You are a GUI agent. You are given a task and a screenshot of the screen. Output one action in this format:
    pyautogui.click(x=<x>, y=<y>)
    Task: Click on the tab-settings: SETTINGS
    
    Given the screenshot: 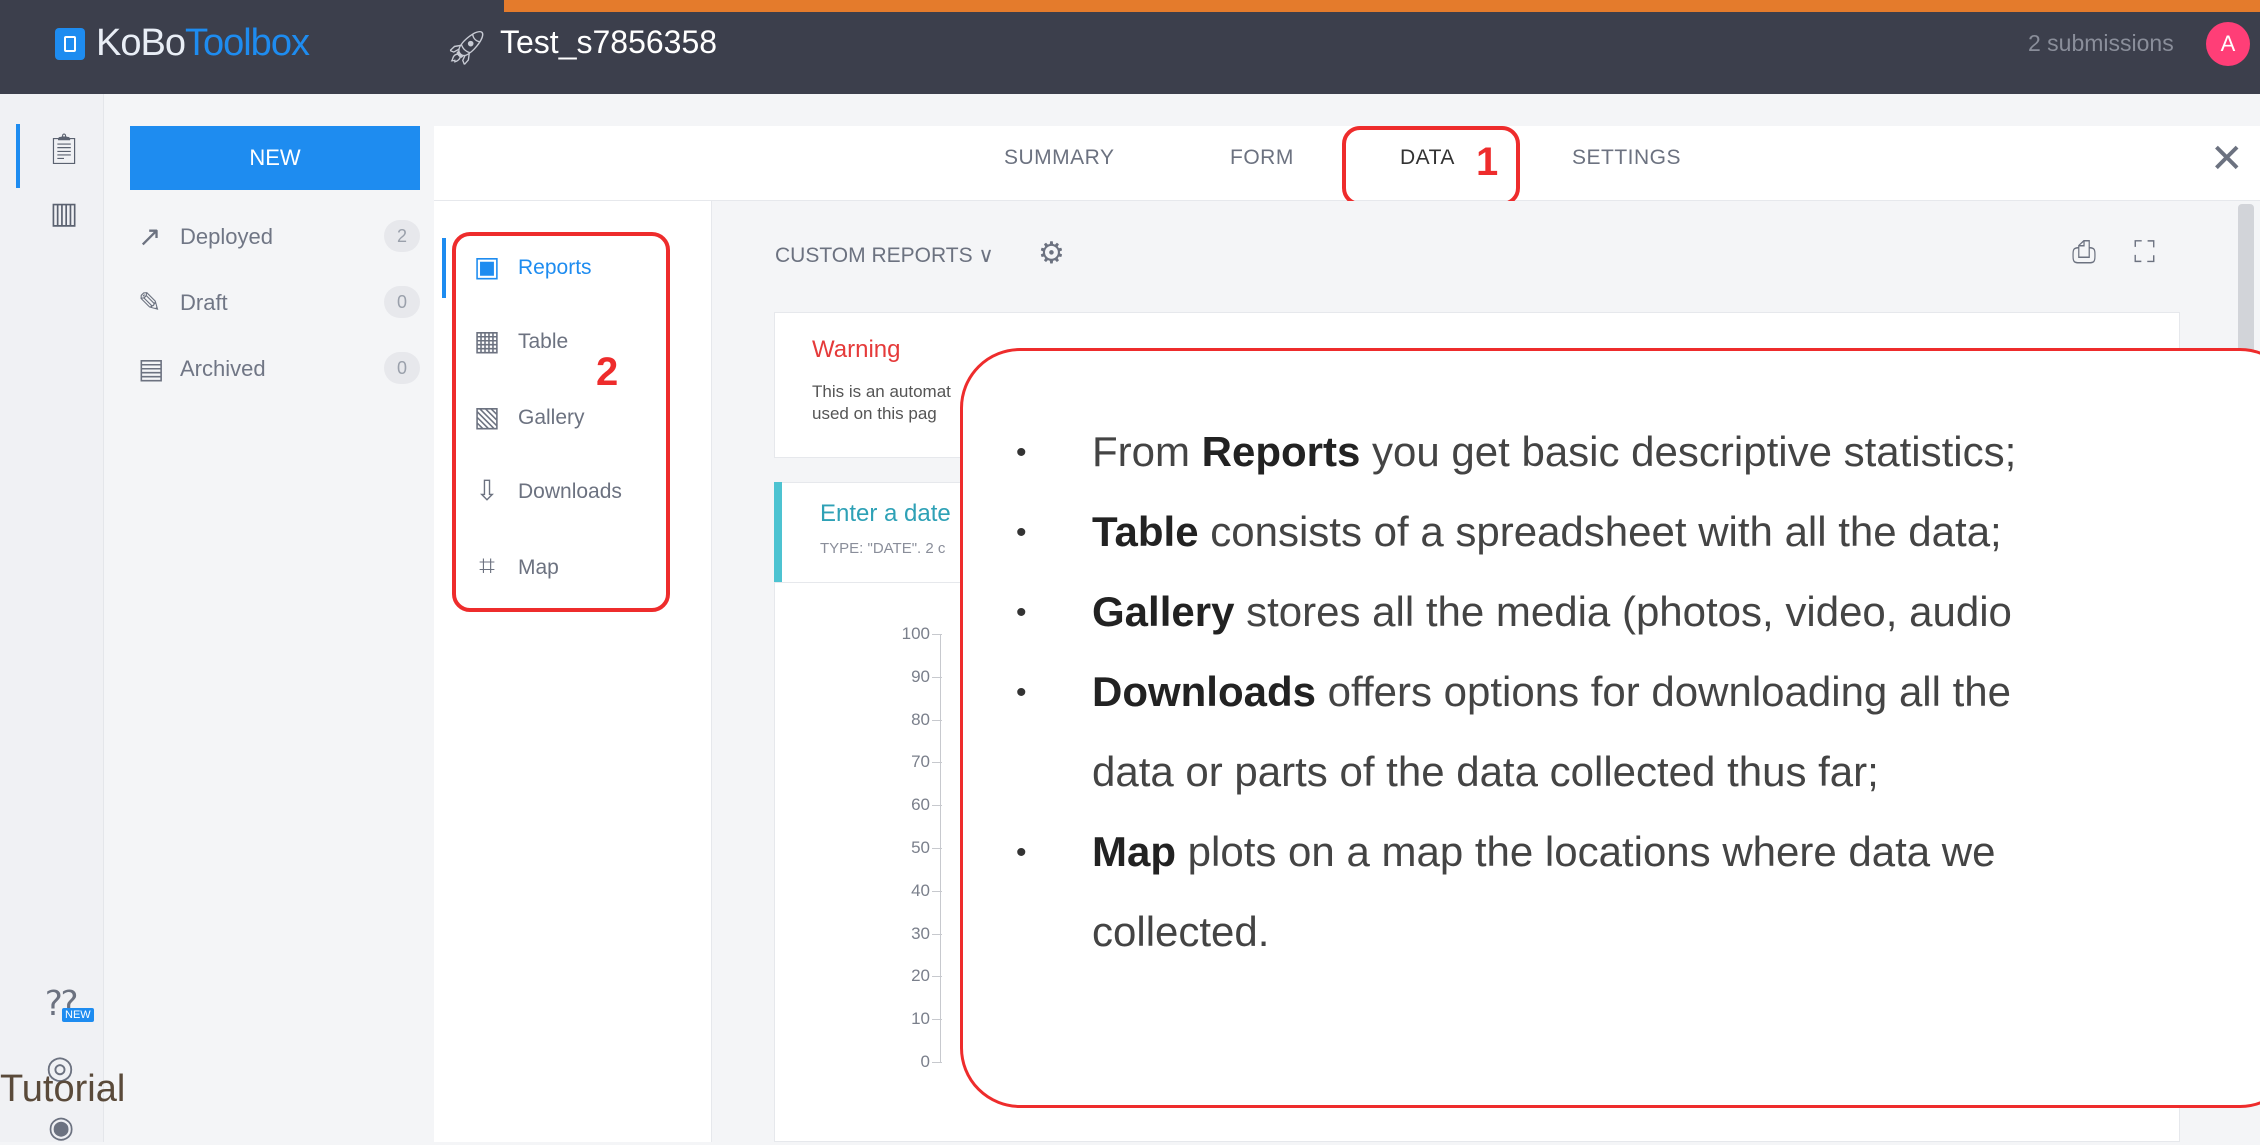 What is the action you would take?
    pyautogui.click(x=1626, y=158)
    